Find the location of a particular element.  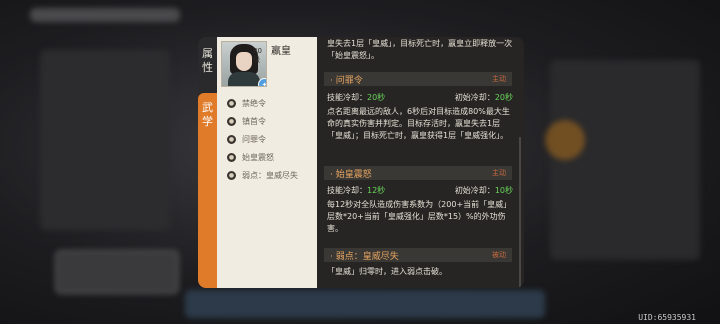

side-tabs: 属 性 武 学 is located at coordinates (207, 162).